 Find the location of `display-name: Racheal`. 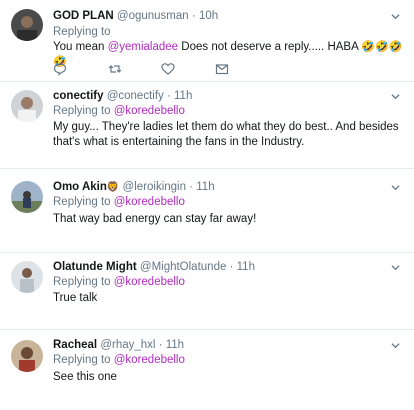

display-name: Racheal is located at coordinates (75, 345).